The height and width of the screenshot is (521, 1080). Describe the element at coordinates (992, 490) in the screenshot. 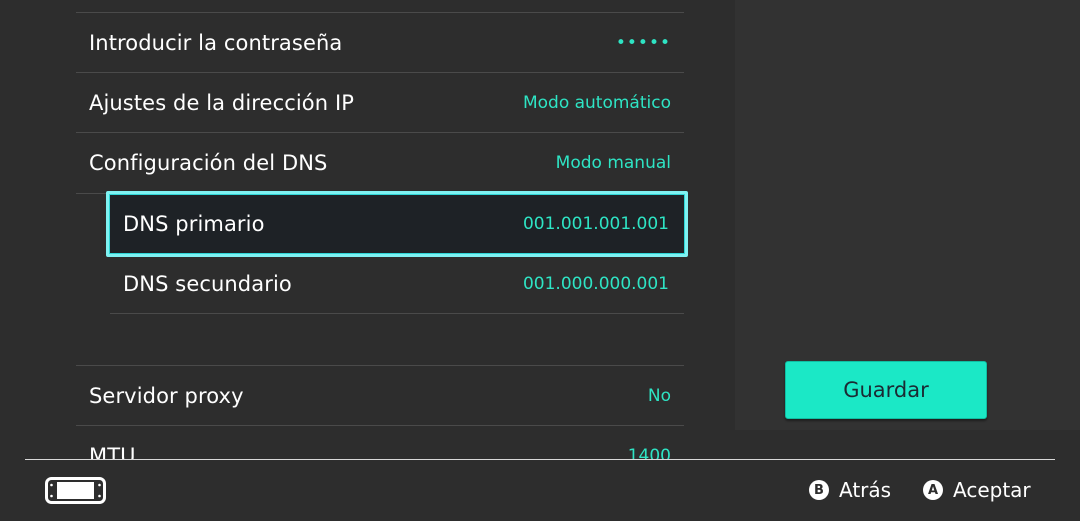

I see `accept-label: Aceptar` at that location.